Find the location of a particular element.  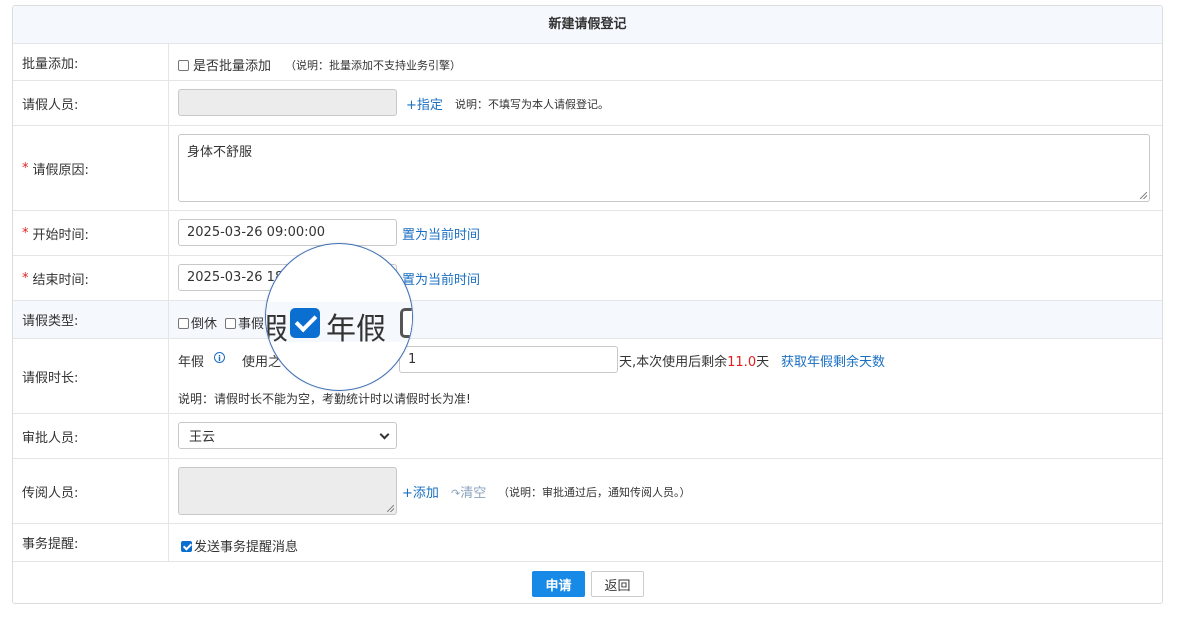

submit-button: 申请 is located at coordinates (558, 584).